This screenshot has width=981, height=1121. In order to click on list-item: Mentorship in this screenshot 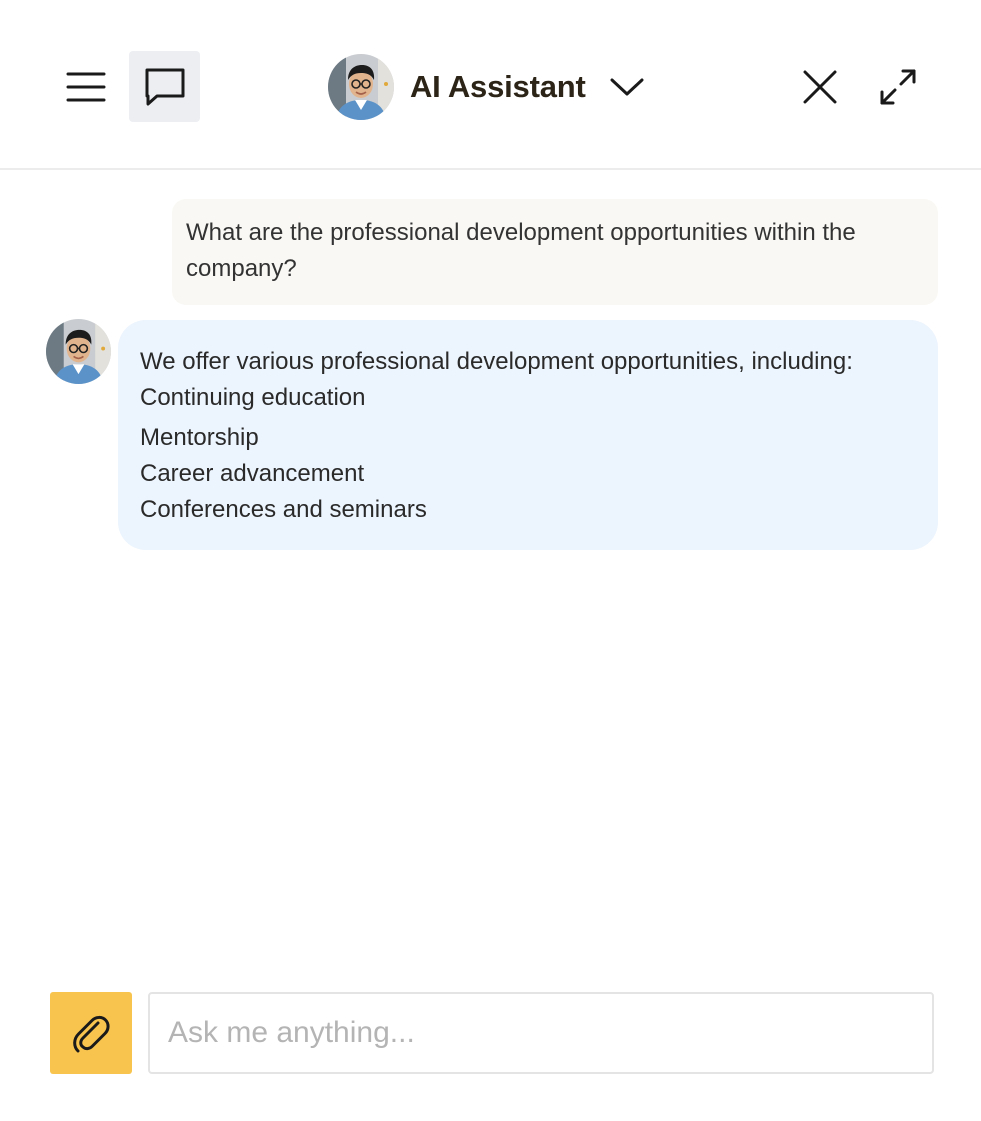, I will do `click(199, 437)`.